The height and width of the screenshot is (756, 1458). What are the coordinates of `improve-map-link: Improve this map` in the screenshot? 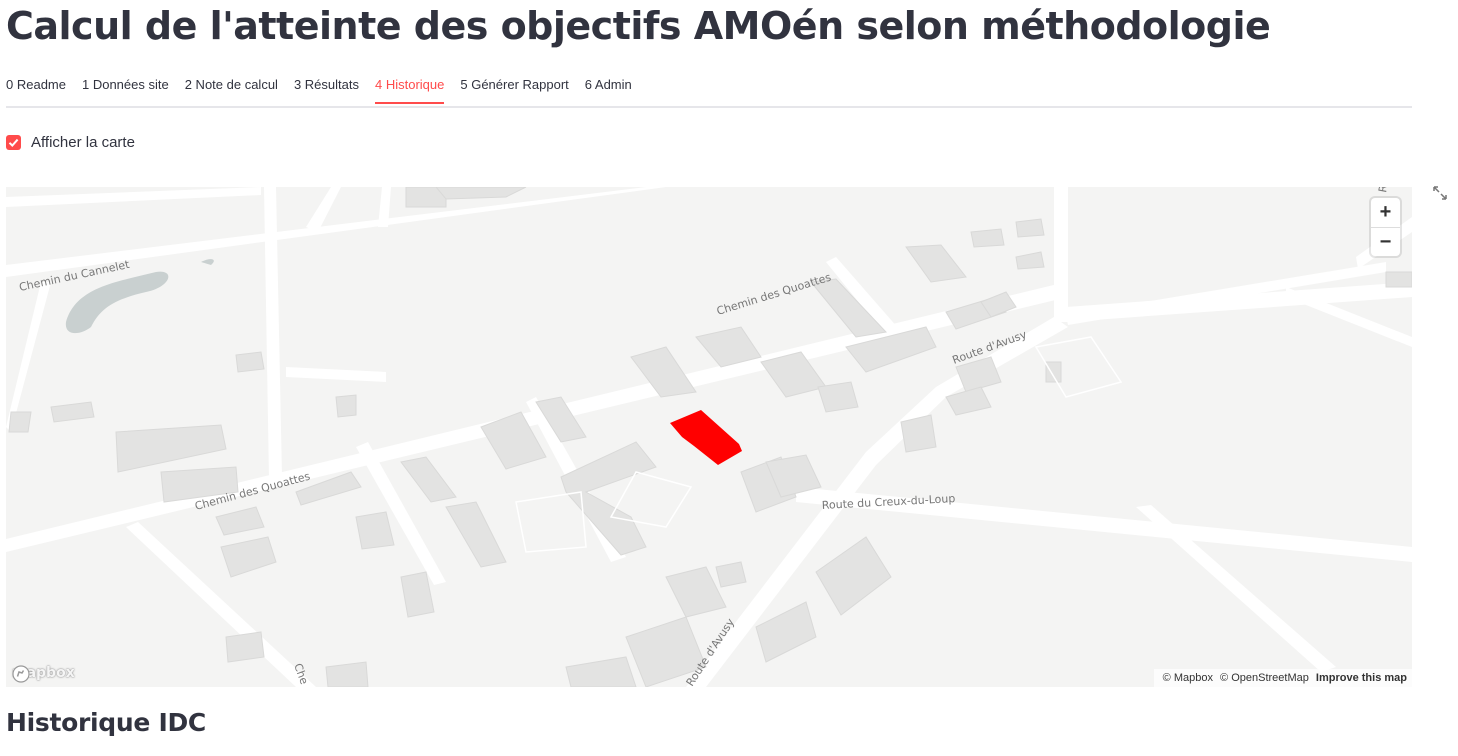 It's located at (1361, 678).